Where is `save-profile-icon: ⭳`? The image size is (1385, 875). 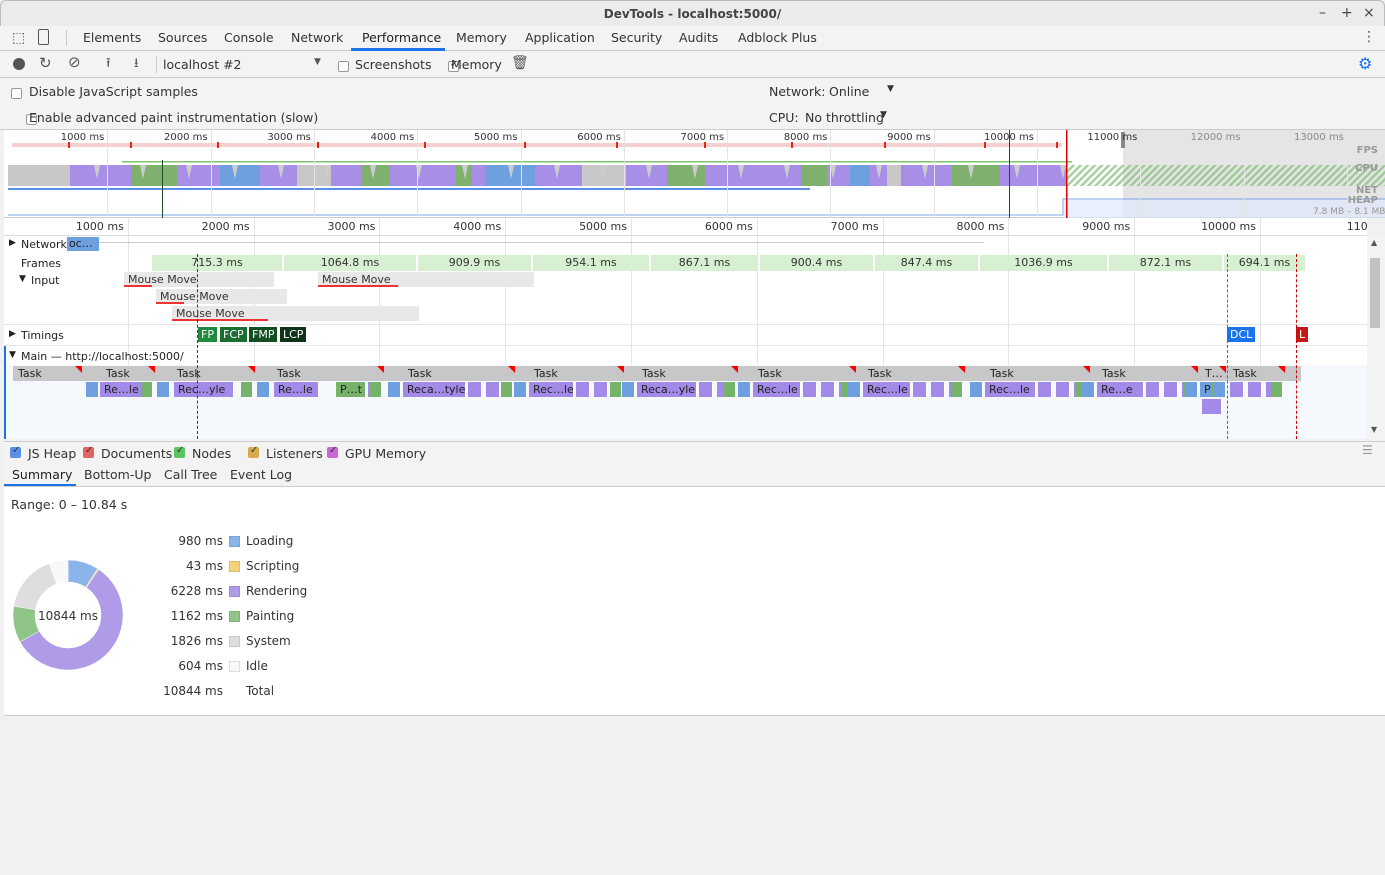 save-profile-icon: ⭳ is located at coordinates (136, 65).